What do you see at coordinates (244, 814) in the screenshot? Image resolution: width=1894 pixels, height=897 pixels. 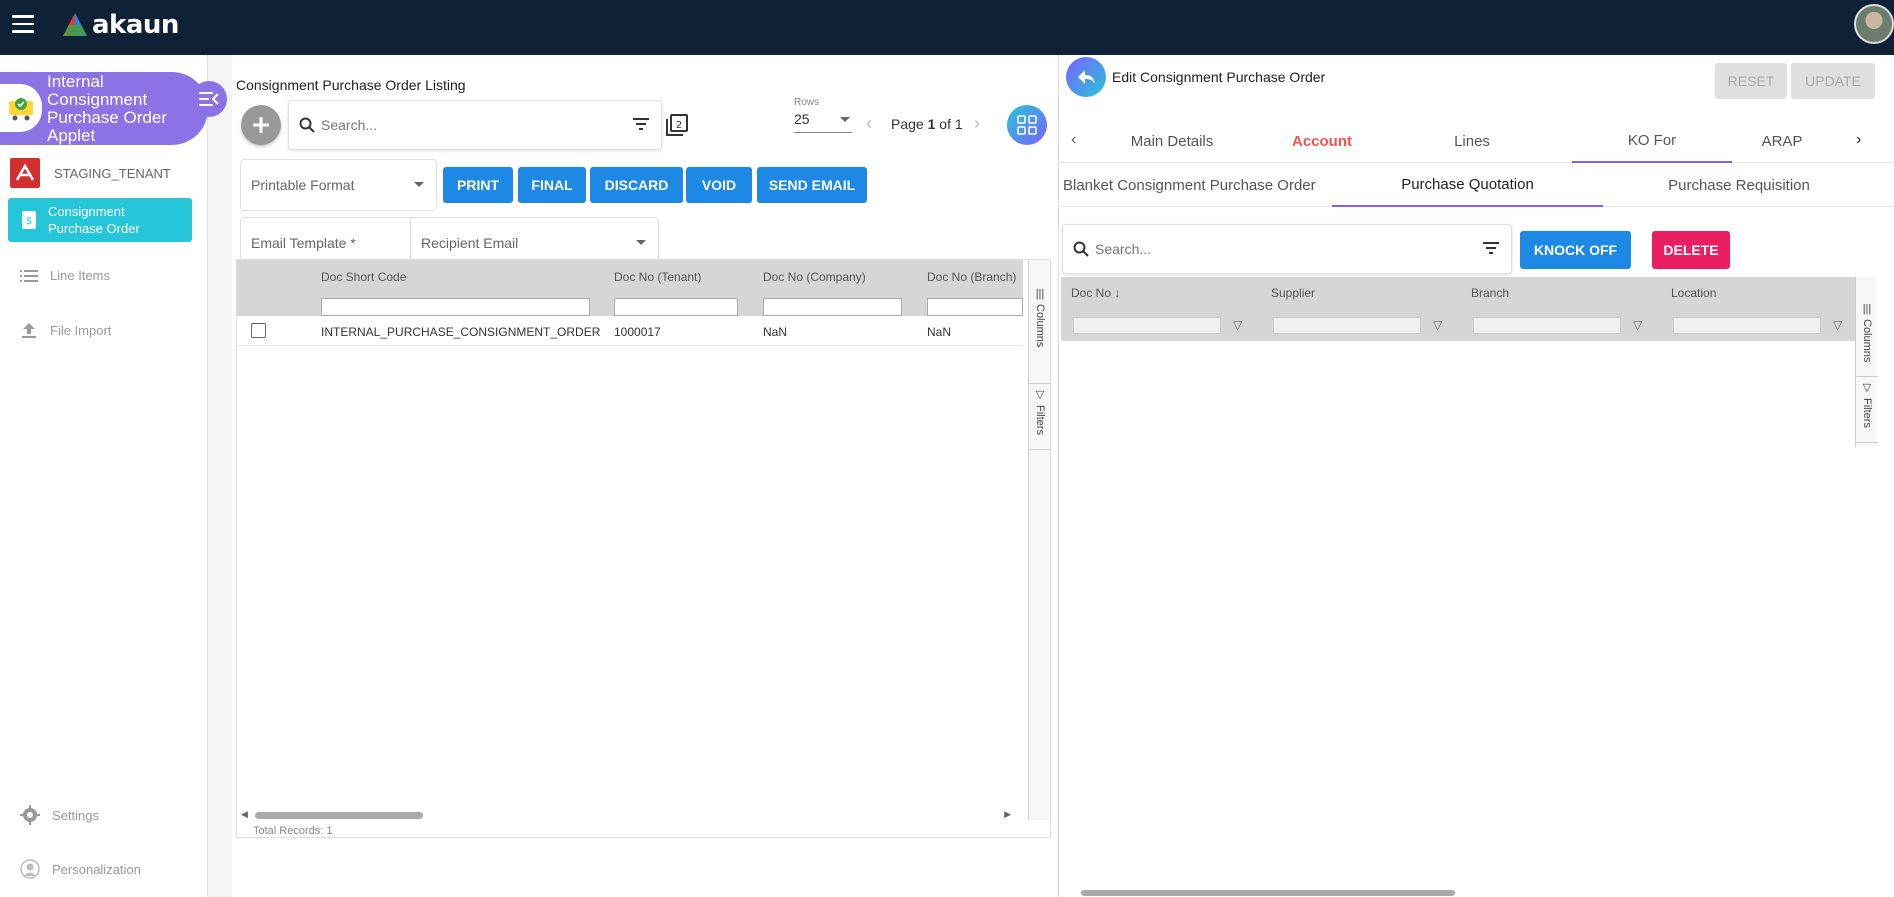 I see `scroll-left-icon: ◀` at bounding box center [244, 814].